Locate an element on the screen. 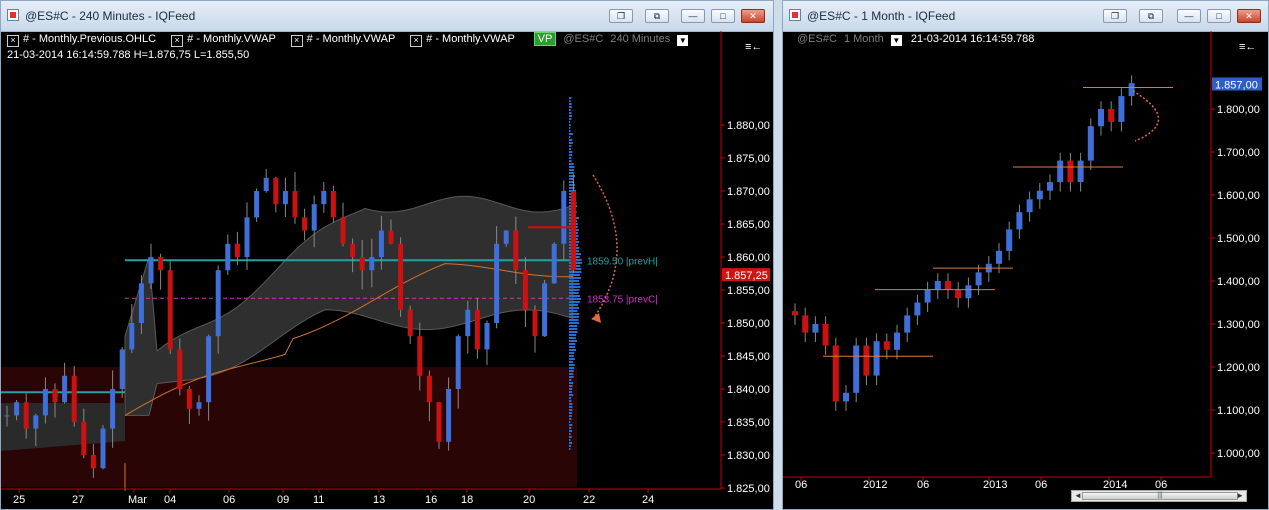 Image resolution: width=1269 pixels, height=510 pixels. horizontal-scrollbar: ◄ ||| ► is located at coordinates (1159, 496).